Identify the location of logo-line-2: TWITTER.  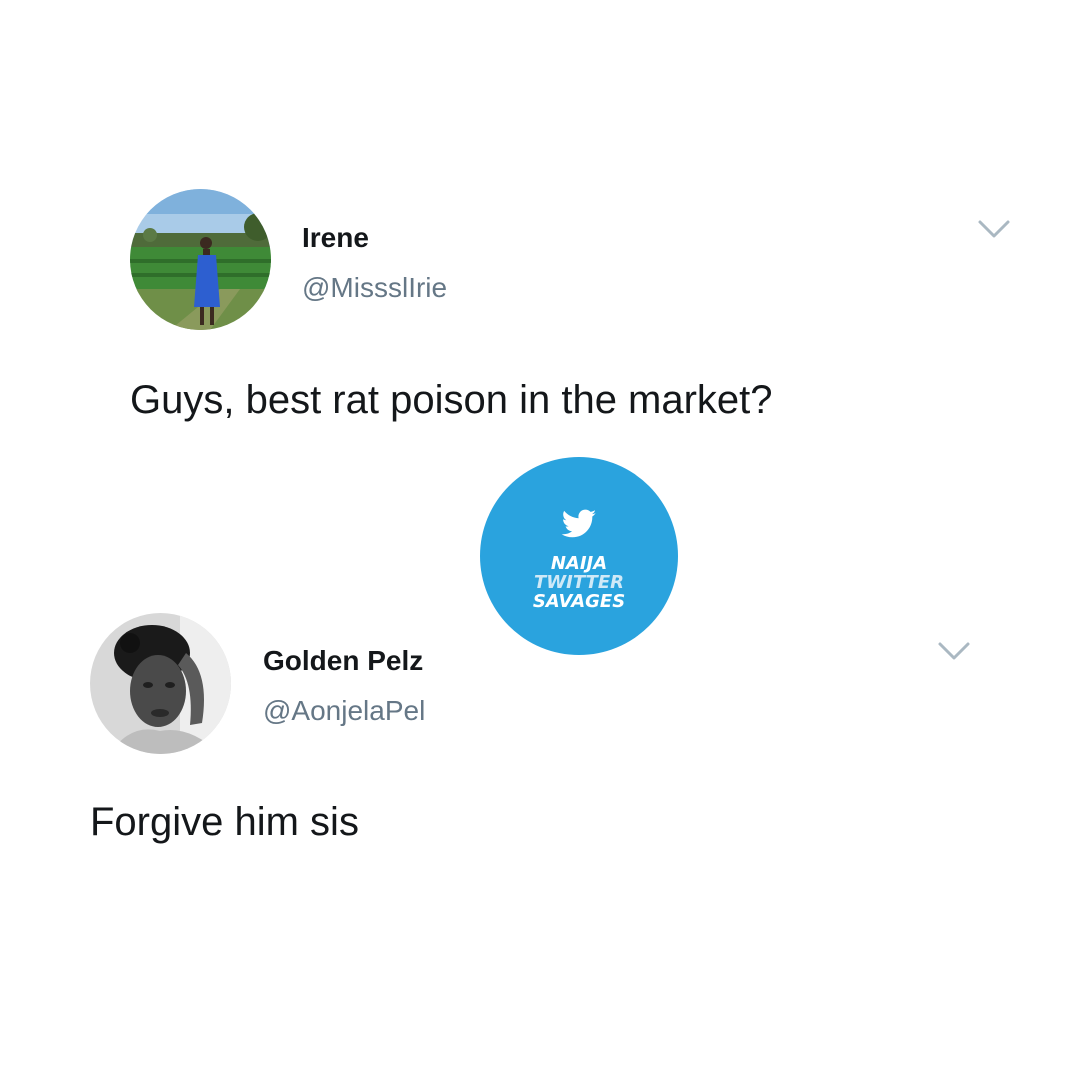
(579, 582).